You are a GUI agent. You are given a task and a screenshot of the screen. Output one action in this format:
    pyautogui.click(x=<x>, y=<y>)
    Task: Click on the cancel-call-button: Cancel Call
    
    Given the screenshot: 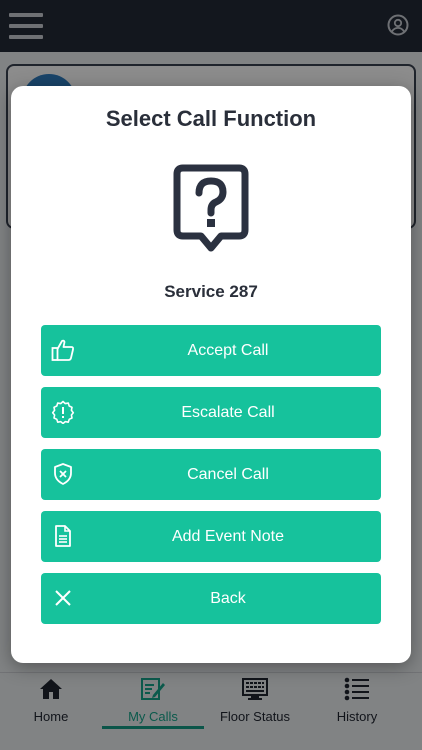 What is the action you would take?
    pyautogui.click(x=211, y=474)
    